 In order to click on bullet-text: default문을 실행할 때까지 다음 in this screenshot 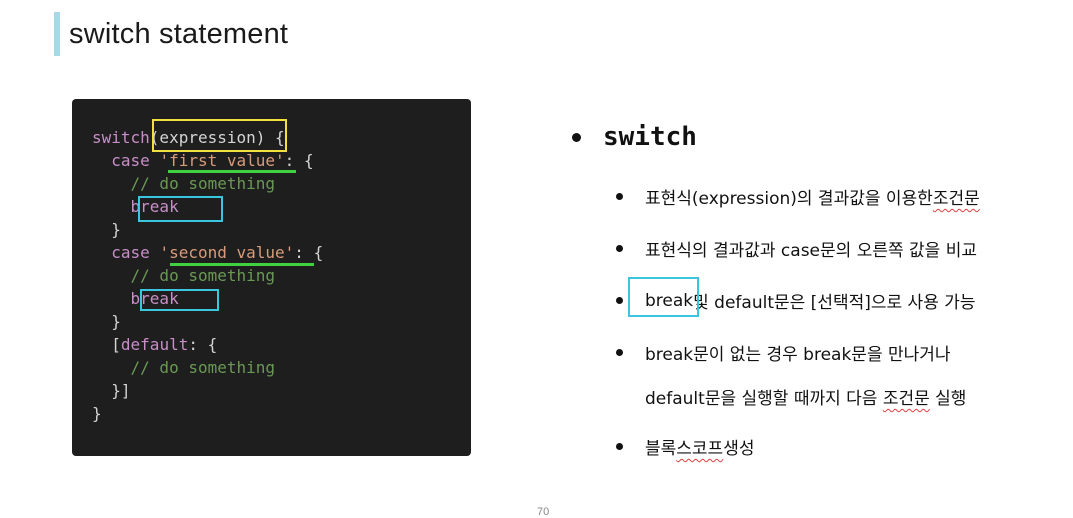, I will do `click(764, 399)`.